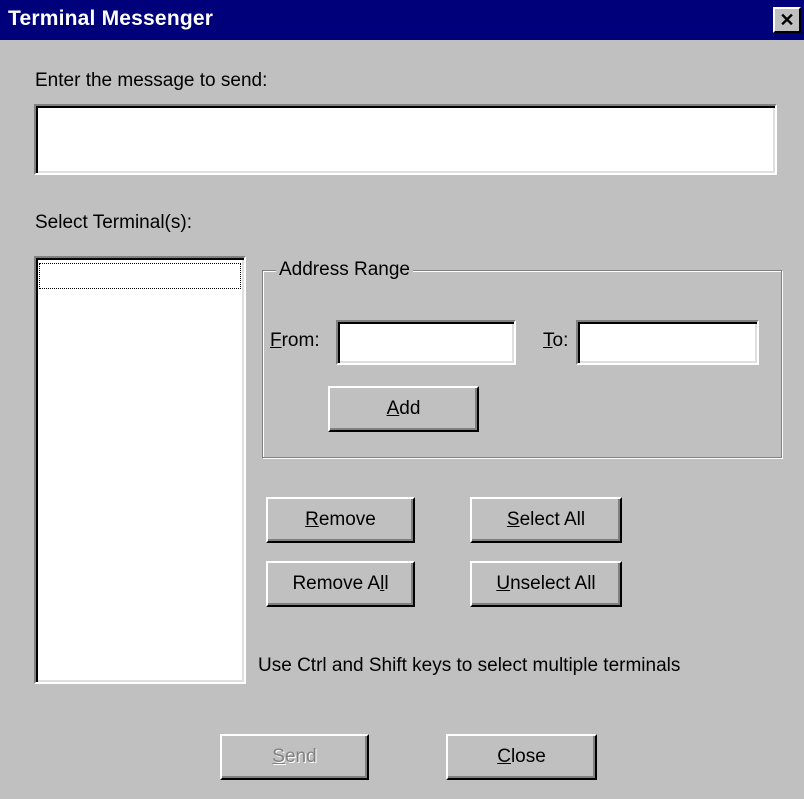 This screenshot has height=799, width=804. I want to click on unselect-all-button: Unselect All, so click(546, 584).